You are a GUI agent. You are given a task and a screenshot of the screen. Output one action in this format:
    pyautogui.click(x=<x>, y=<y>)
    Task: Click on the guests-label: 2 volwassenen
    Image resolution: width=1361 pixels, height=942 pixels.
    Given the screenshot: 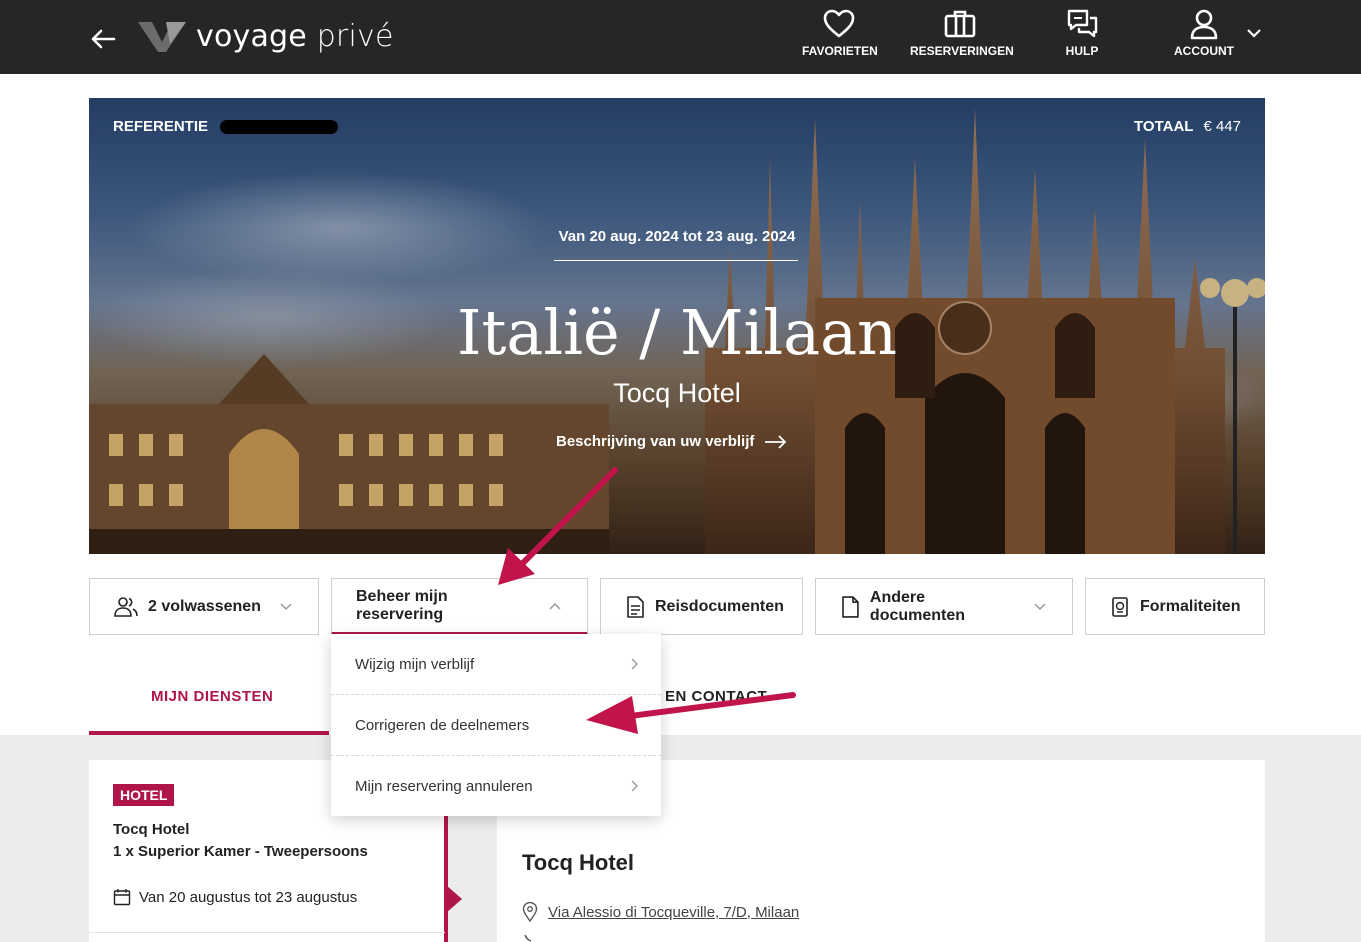 What is the action you would take?
    pyautogui.click(x=204, y=606)
    